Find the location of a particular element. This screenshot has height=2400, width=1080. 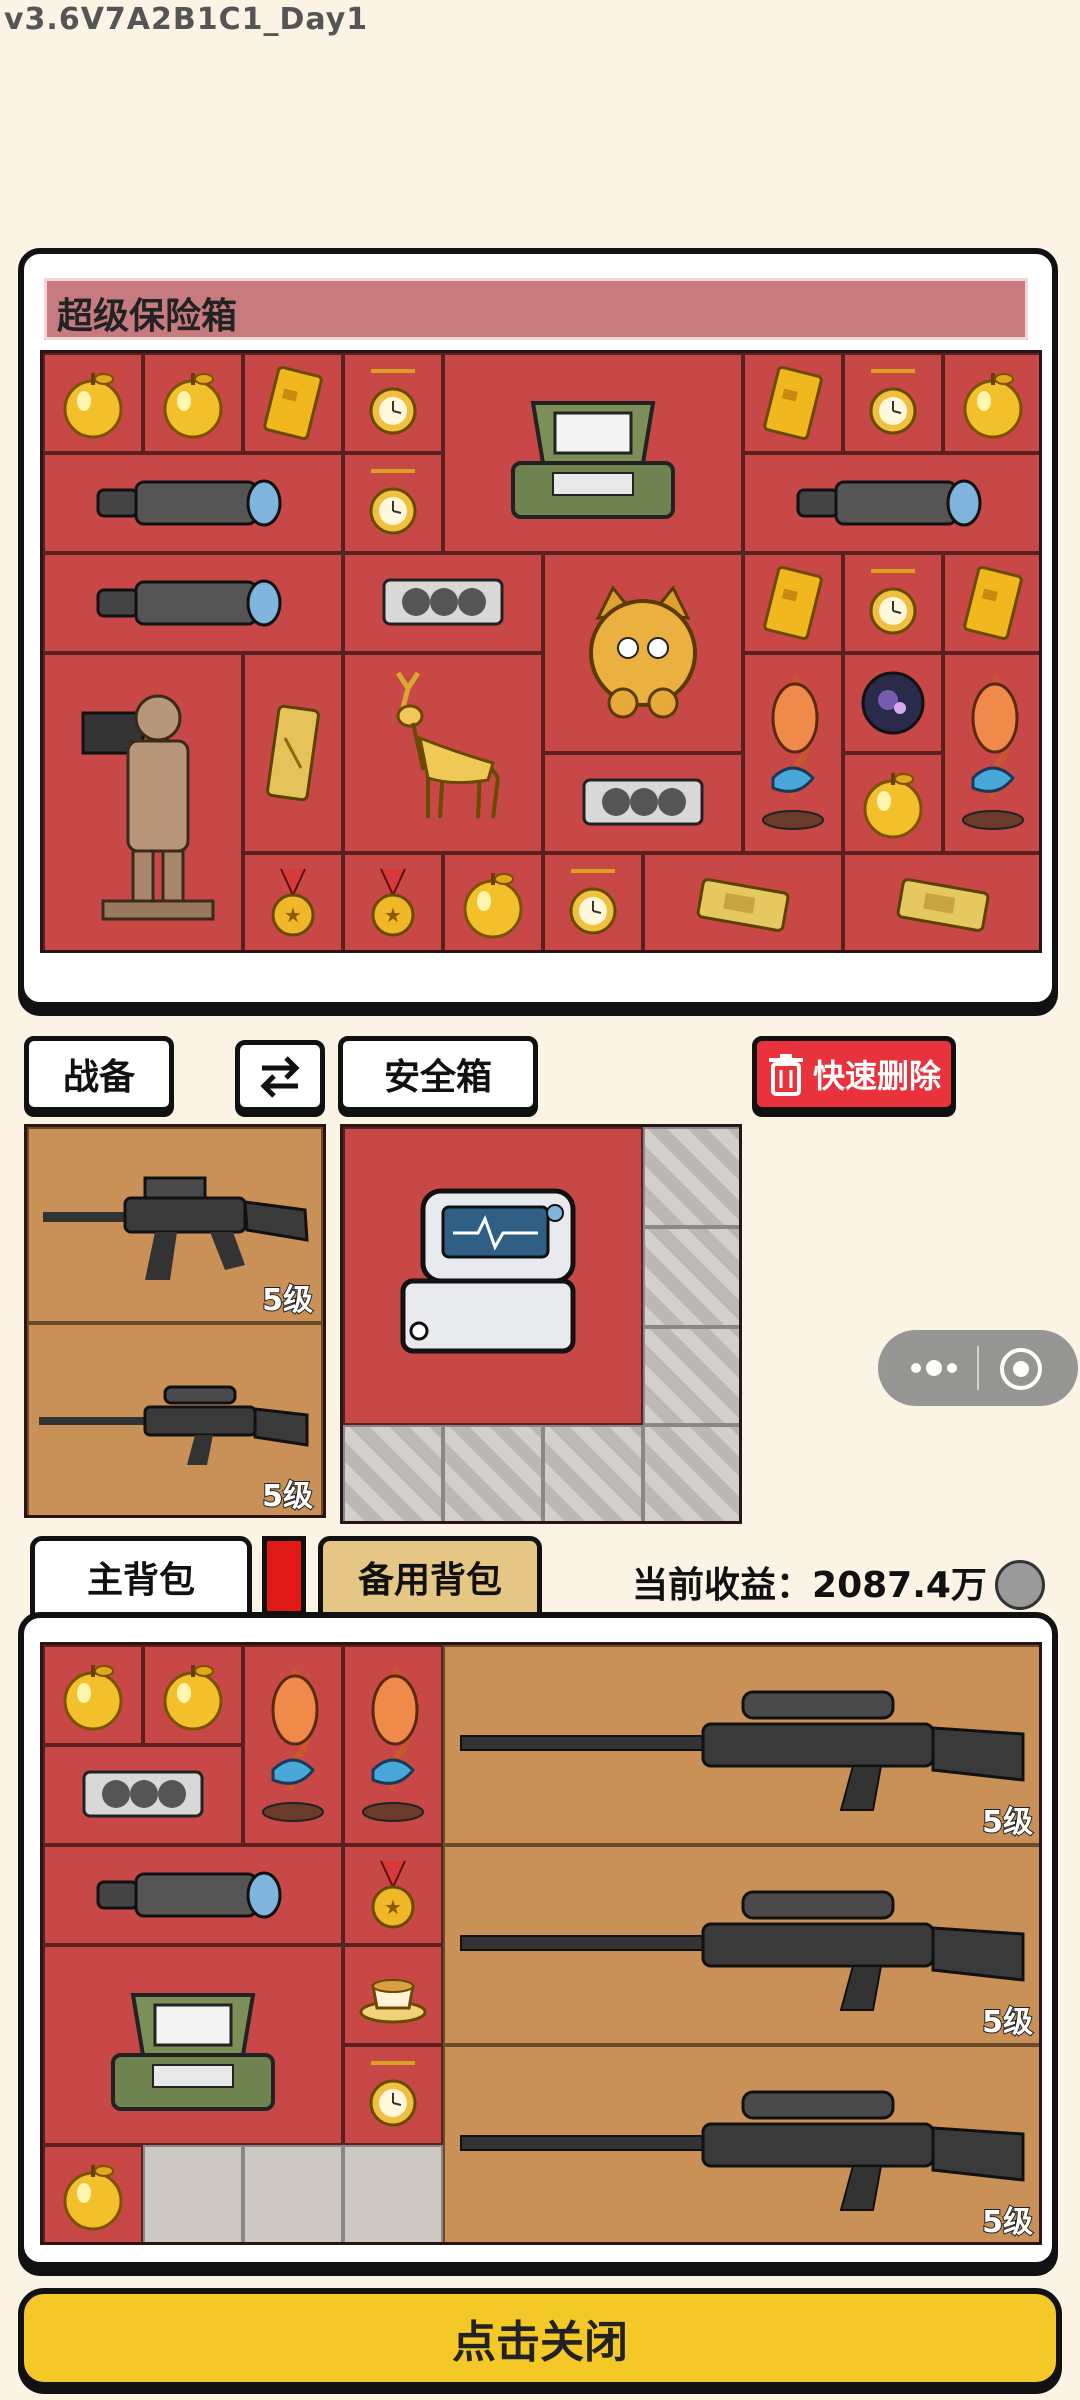

bag-item-medal: ★ is located at coordinates (393, 1895).